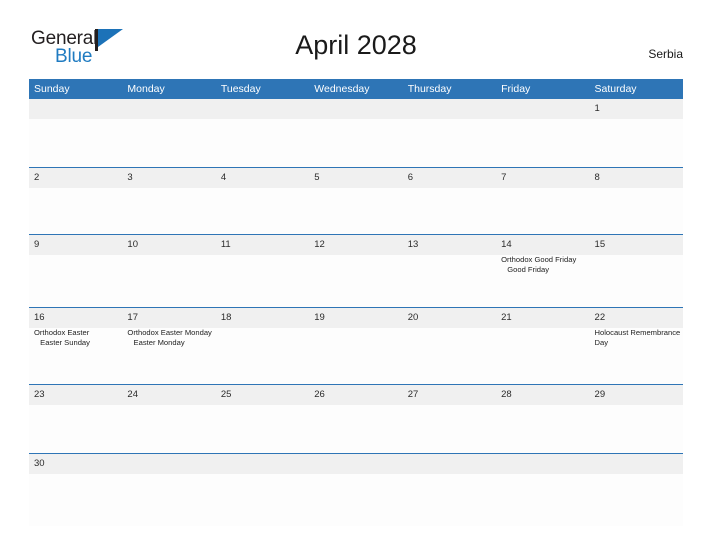 This screenshot has width=712, height=550. Describe the element at coordinates (636, 356) in the screenshot. I see `day-cell-22: Holocaust Remembrance Day` at that location.